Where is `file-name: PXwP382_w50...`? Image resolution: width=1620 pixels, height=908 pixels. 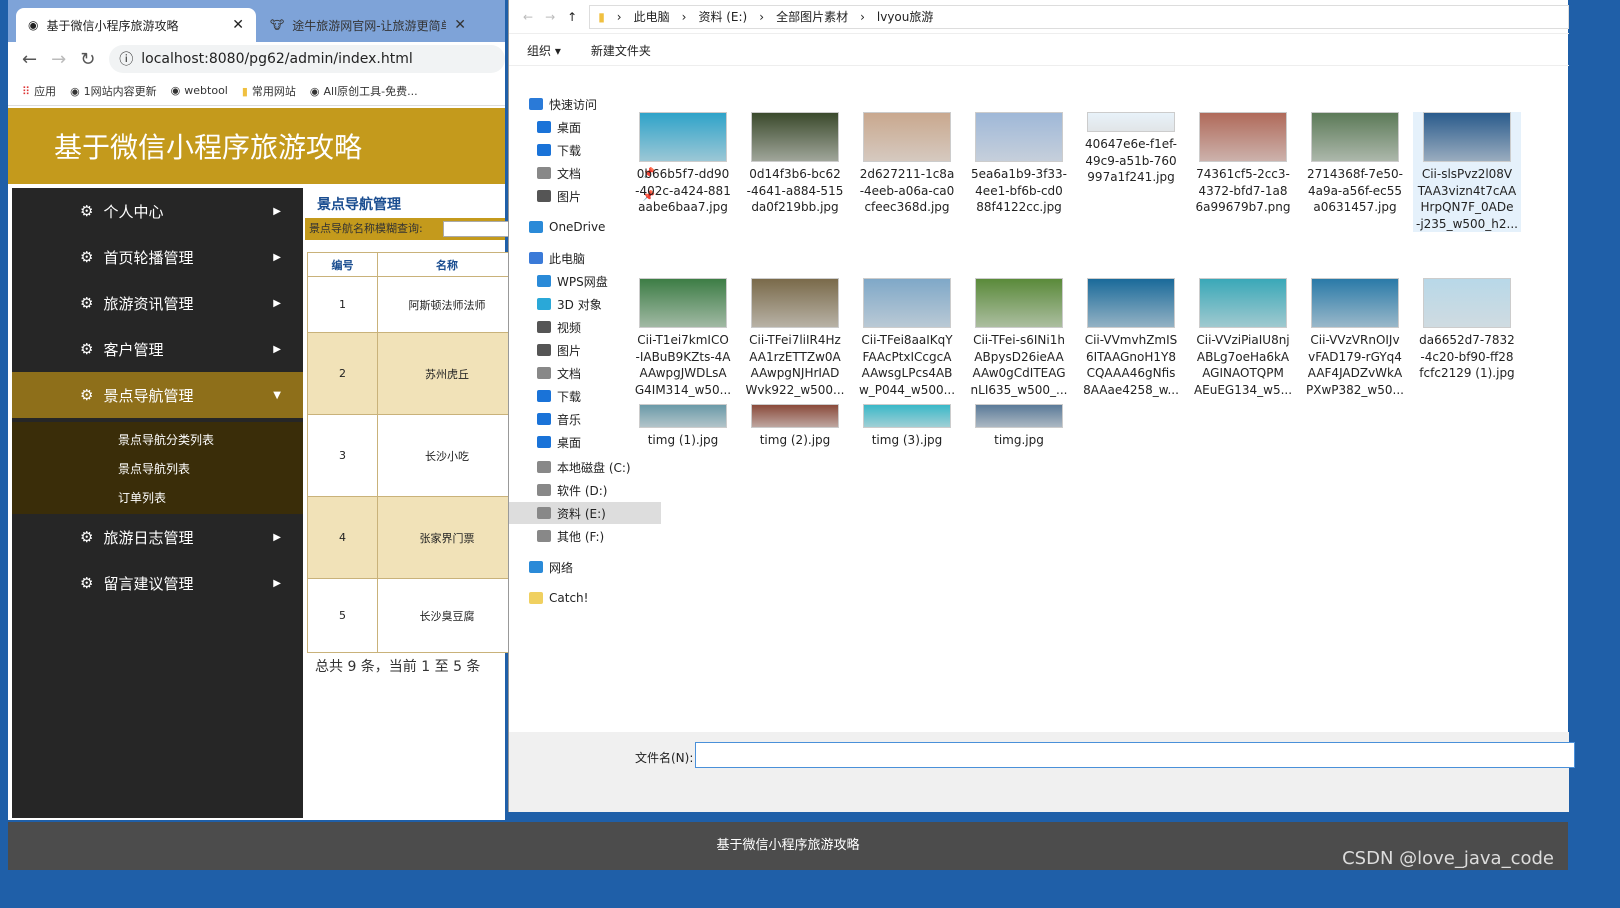 file-name: PXwP382_w50... is located at coordinates (1355, 389).